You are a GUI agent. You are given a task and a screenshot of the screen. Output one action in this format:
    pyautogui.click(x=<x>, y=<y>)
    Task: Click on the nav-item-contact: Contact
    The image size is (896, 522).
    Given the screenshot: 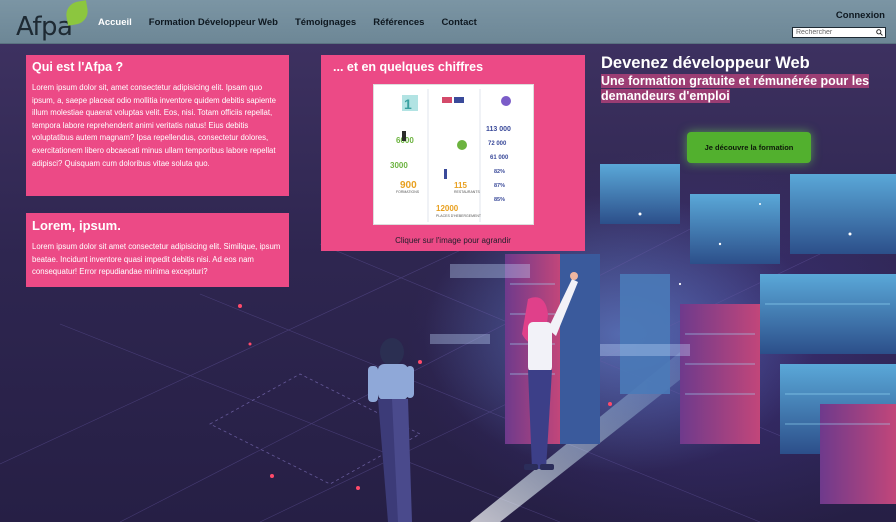 What is the action you would take?
    pyautogui.click(x=458, y=22)
    